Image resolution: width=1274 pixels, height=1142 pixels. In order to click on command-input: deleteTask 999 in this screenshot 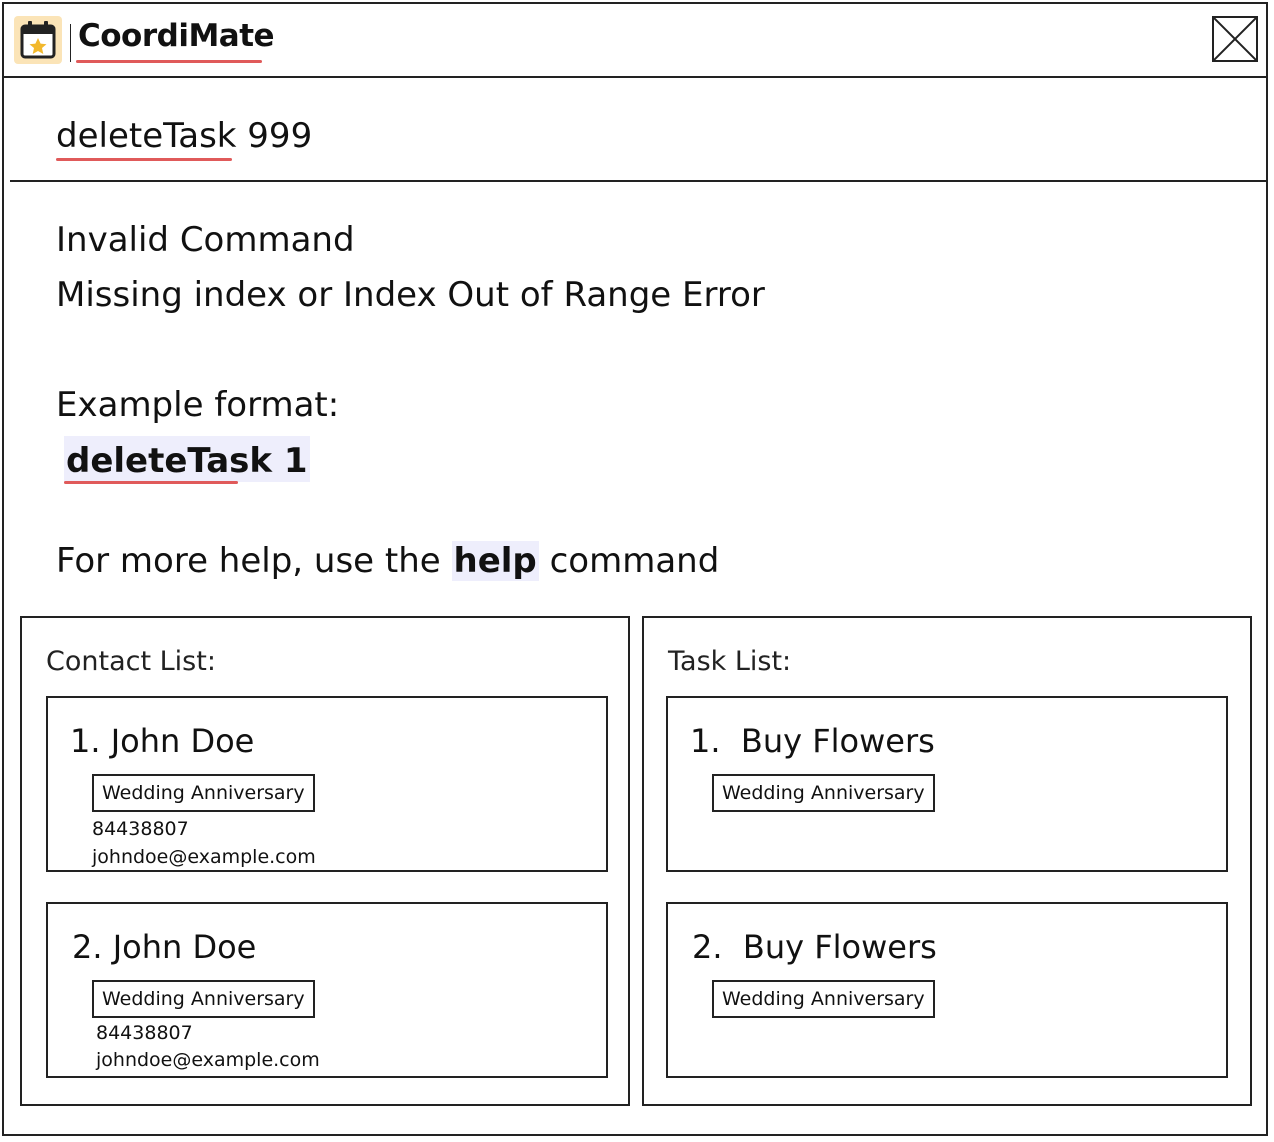, I will do `click(184, 136)`.